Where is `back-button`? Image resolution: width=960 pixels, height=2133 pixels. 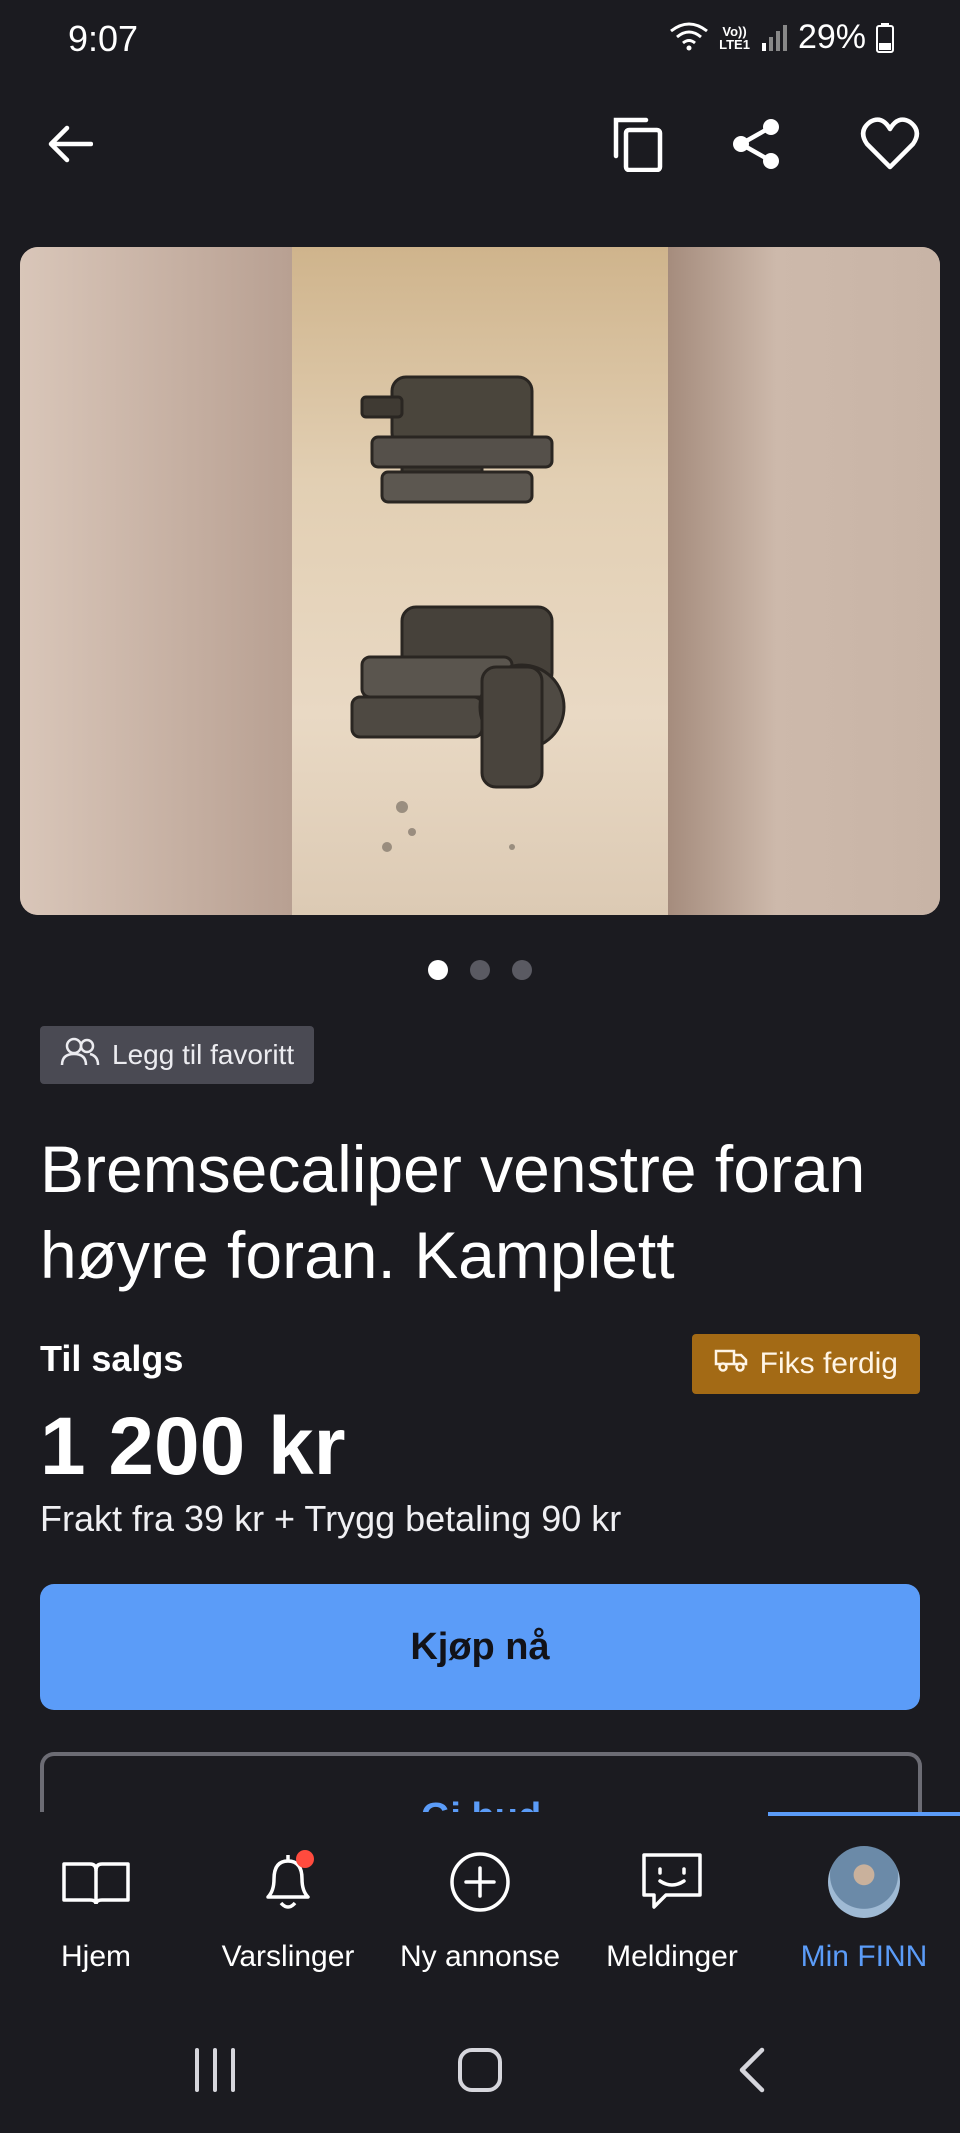 back-button is located at coordinates (70, 146).